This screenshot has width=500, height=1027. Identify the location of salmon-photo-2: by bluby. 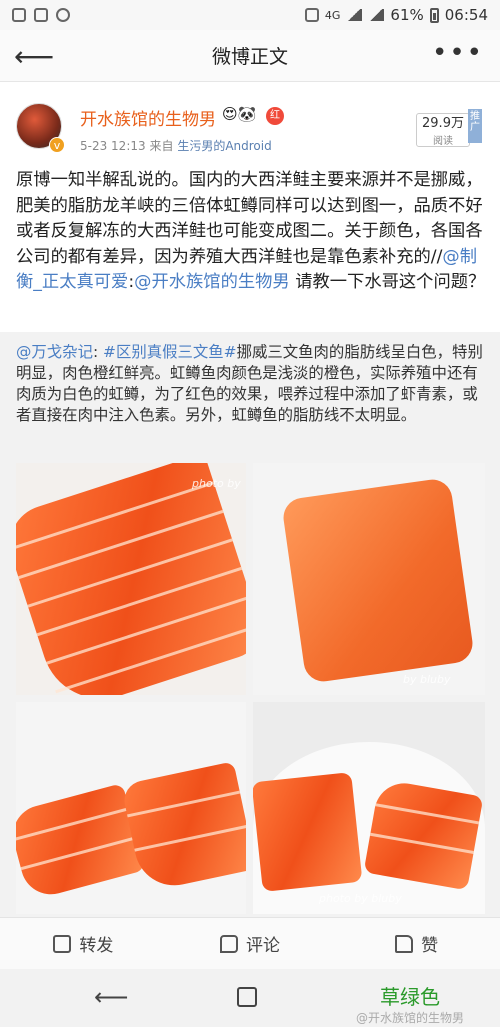
(369, 579).